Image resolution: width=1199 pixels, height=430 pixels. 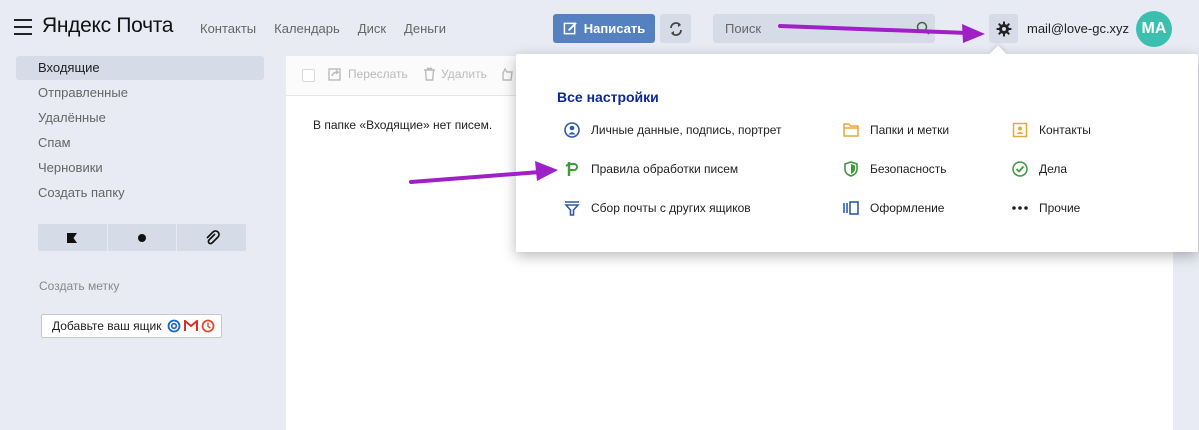 I want to click on settings-item-security: Безопасность, so click(x=894, y=169).